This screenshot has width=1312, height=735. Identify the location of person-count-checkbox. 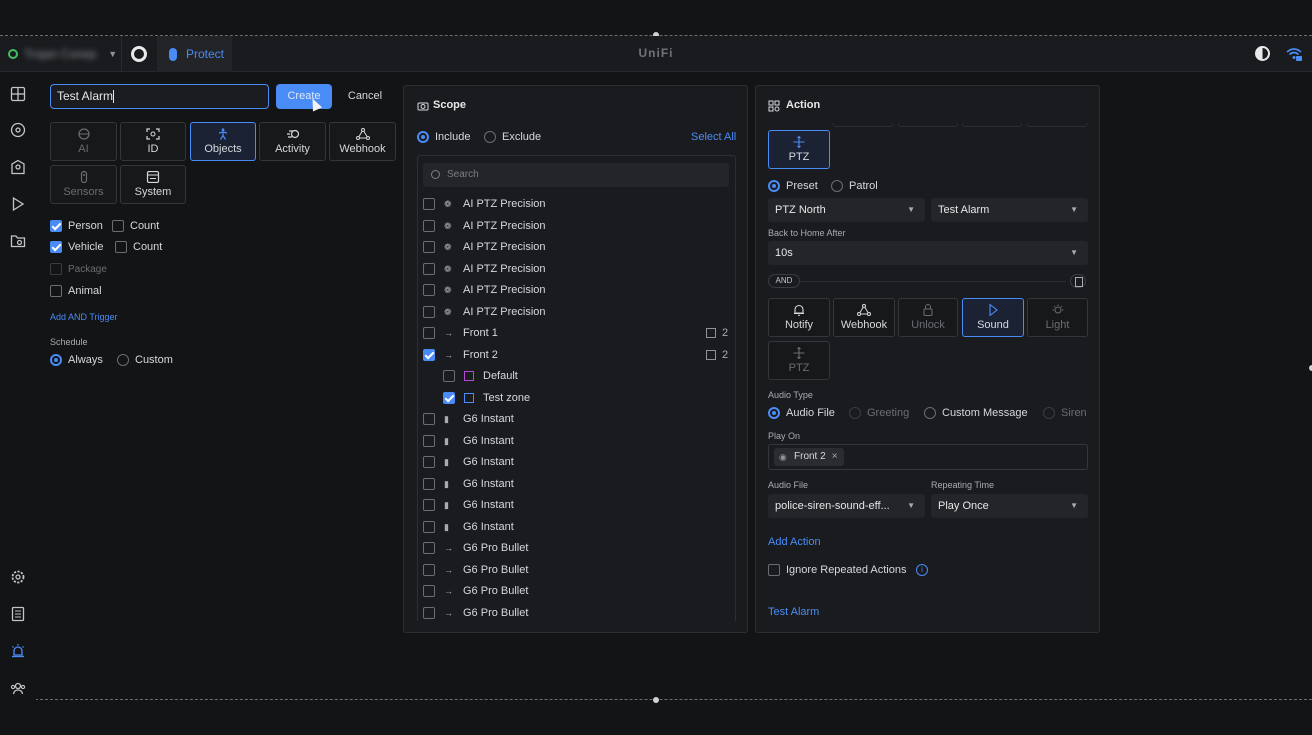
(118, 226).